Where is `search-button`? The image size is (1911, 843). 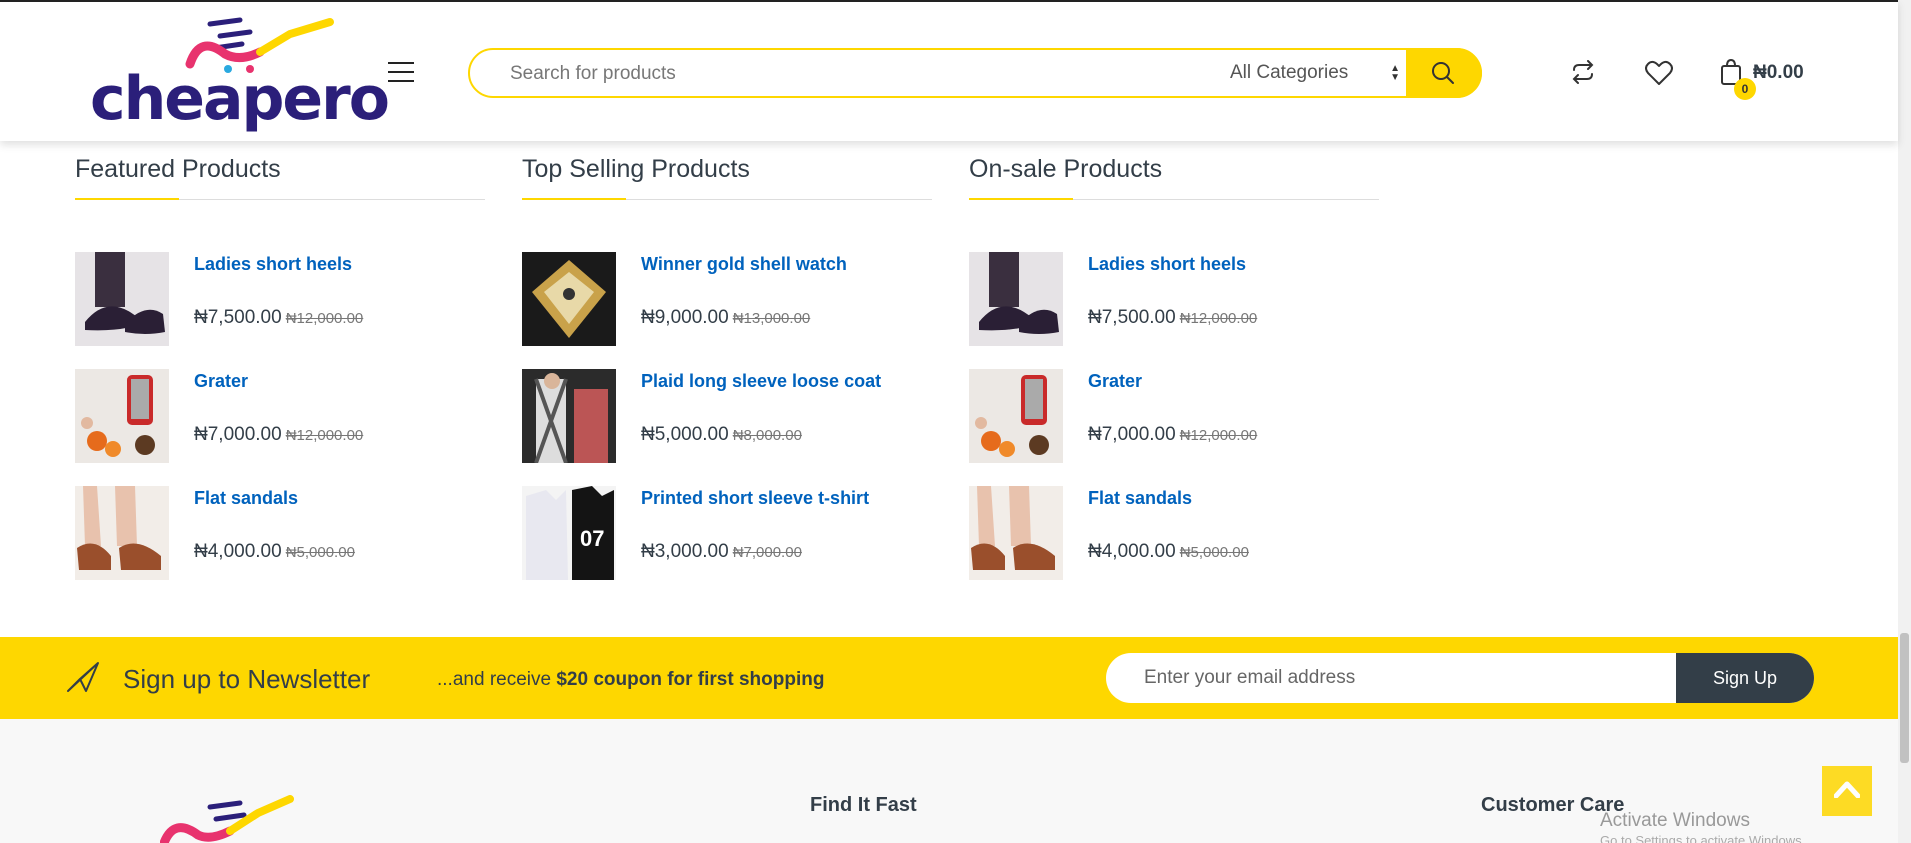
search-button is located at coordinates (1444, 73).